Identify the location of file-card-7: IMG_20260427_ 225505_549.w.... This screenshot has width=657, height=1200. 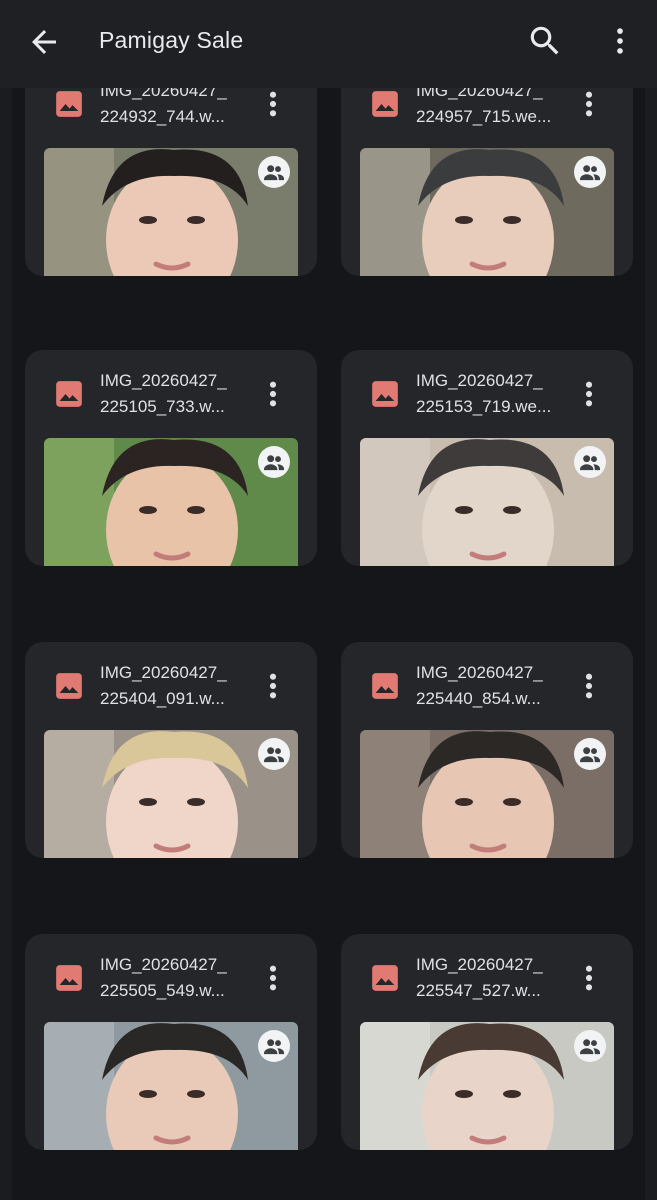
(171, 1042).